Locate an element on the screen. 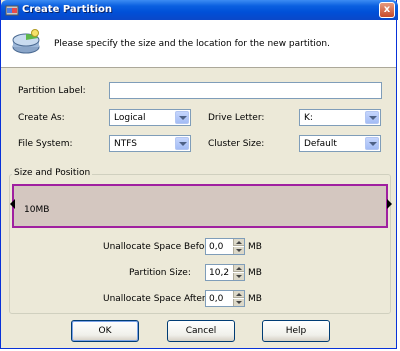 The image size is (400, 351). unalloc-after-unit: MB is located at coordinates (255, 299).